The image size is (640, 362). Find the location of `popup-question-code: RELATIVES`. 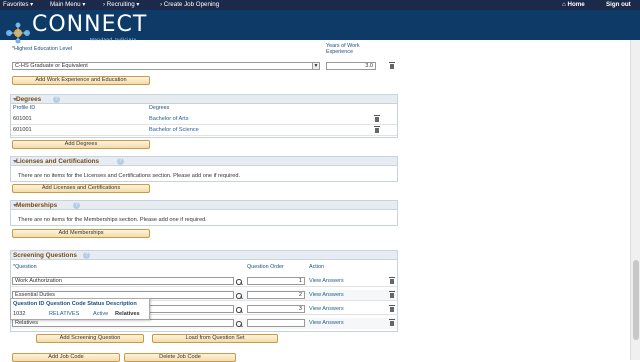

popup-question-code: RELATIVES is located at coordinates (64, 314).